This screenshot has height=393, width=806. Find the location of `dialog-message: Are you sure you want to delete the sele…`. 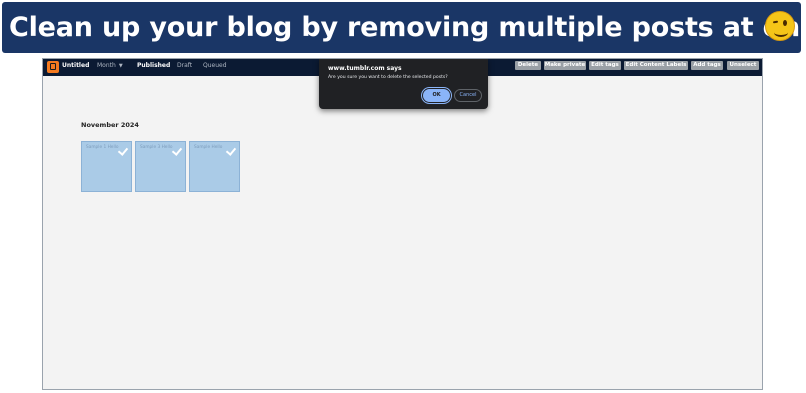

dialog-message: Are you sure you want to delete the sele… is located at coordinates (388, 77).